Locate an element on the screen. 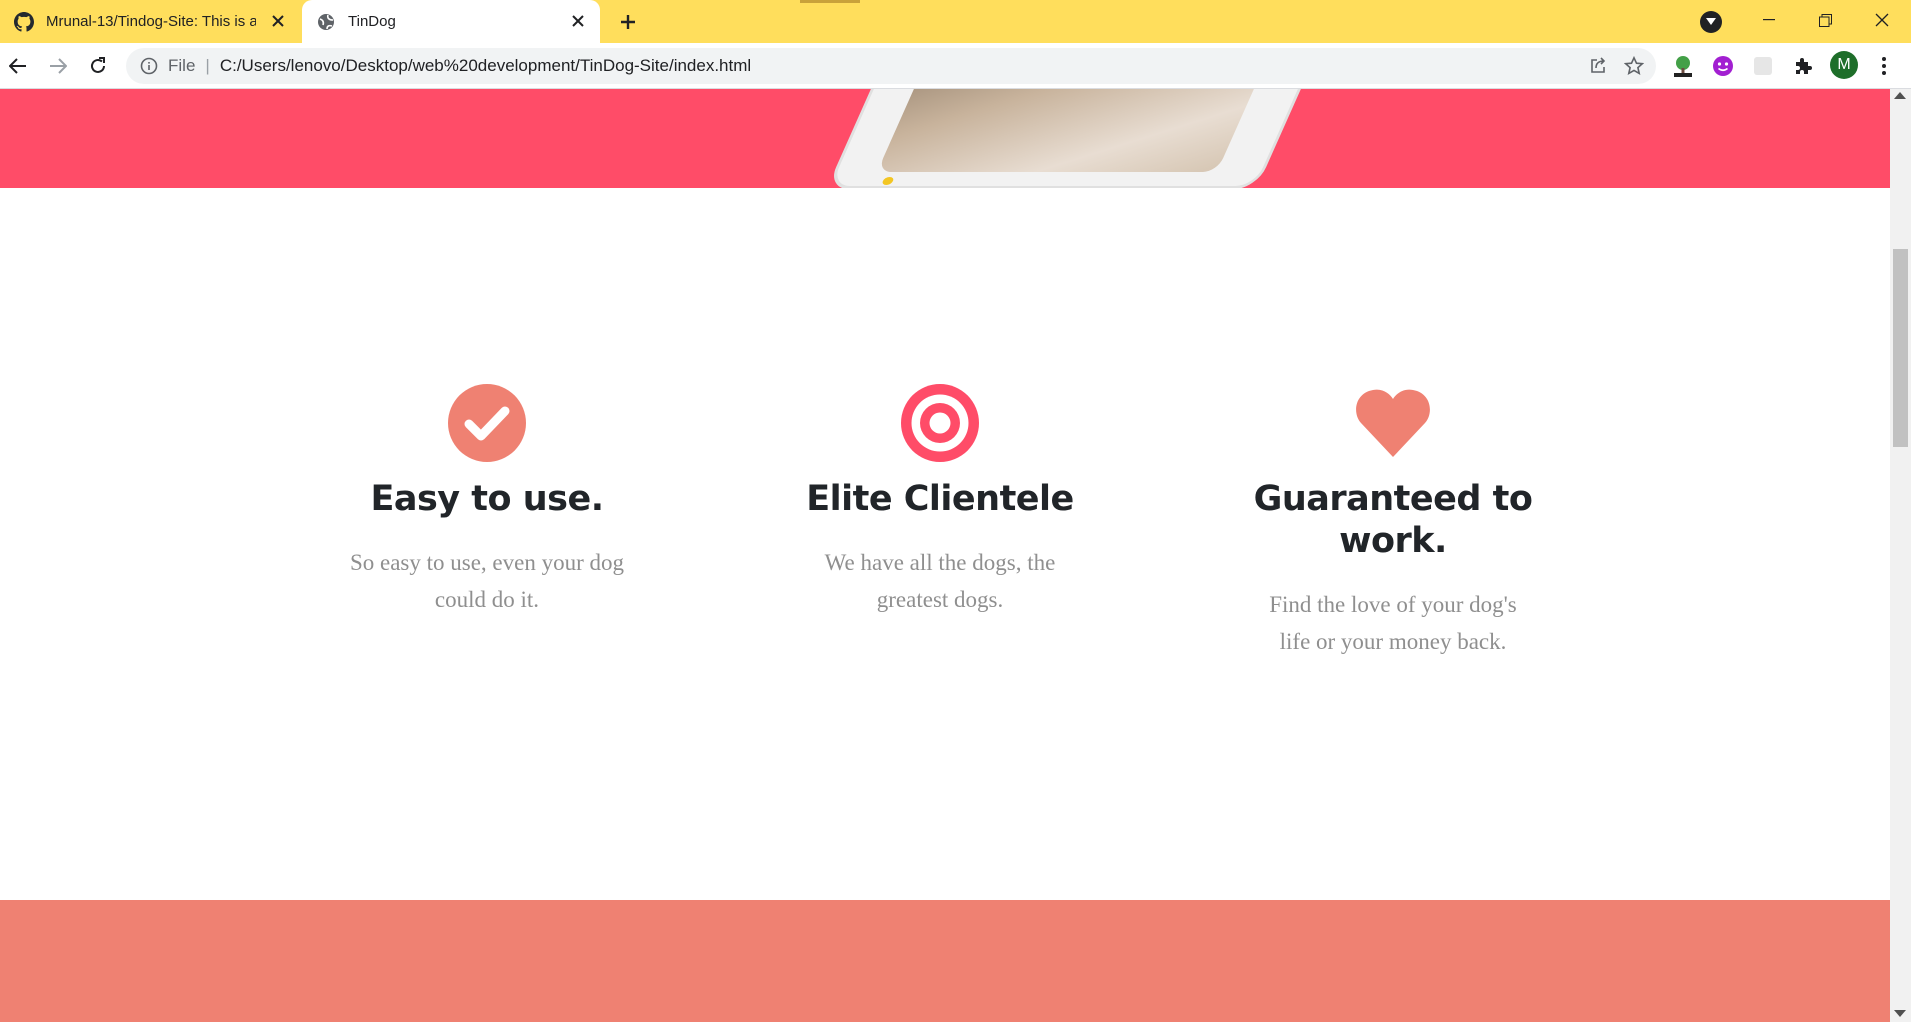 The image size is (1911, 1022). puzzle-icon is located at coordinates (1804, 66).